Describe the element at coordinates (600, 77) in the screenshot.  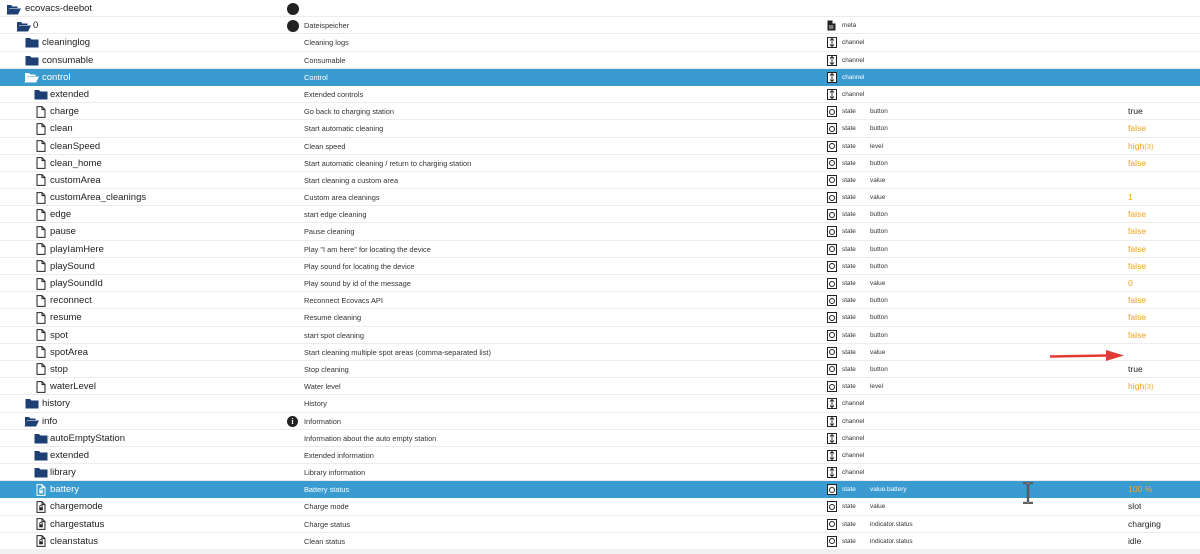
I see `tree-row-control: control Control channel` at that location.